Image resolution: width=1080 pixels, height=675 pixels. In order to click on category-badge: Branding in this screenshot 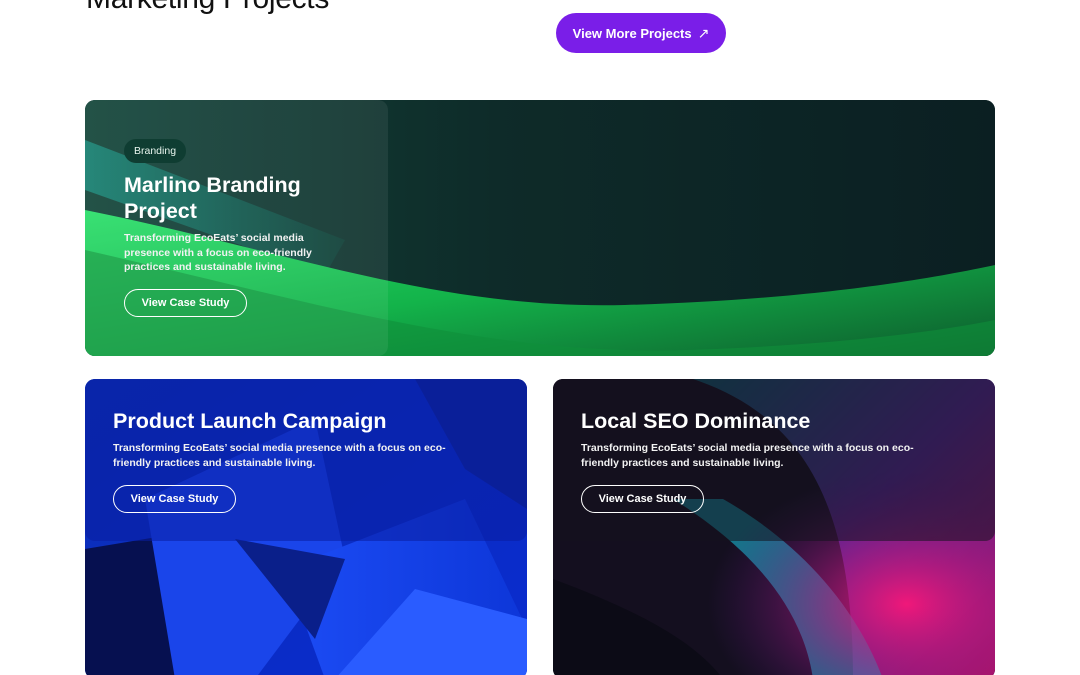, I will do `click(155, 151)`.